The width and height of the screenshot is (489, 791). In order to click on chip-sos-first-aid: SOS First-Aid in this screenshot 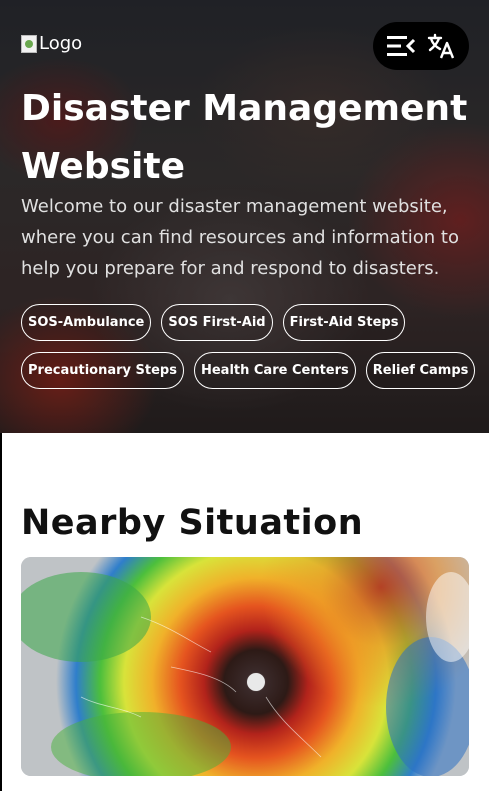, I will do `click(217, 322)`.